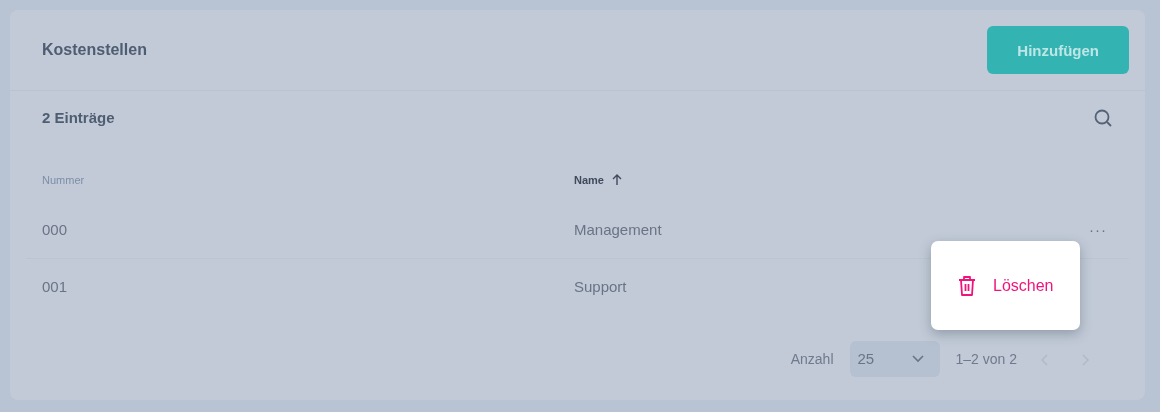 The height and width of the screenshot is (412, 1160). What do you see at coordinates (55, 286) in the screenshot?
I see `table-cell-text: 001` at bounding box center [55, 286].